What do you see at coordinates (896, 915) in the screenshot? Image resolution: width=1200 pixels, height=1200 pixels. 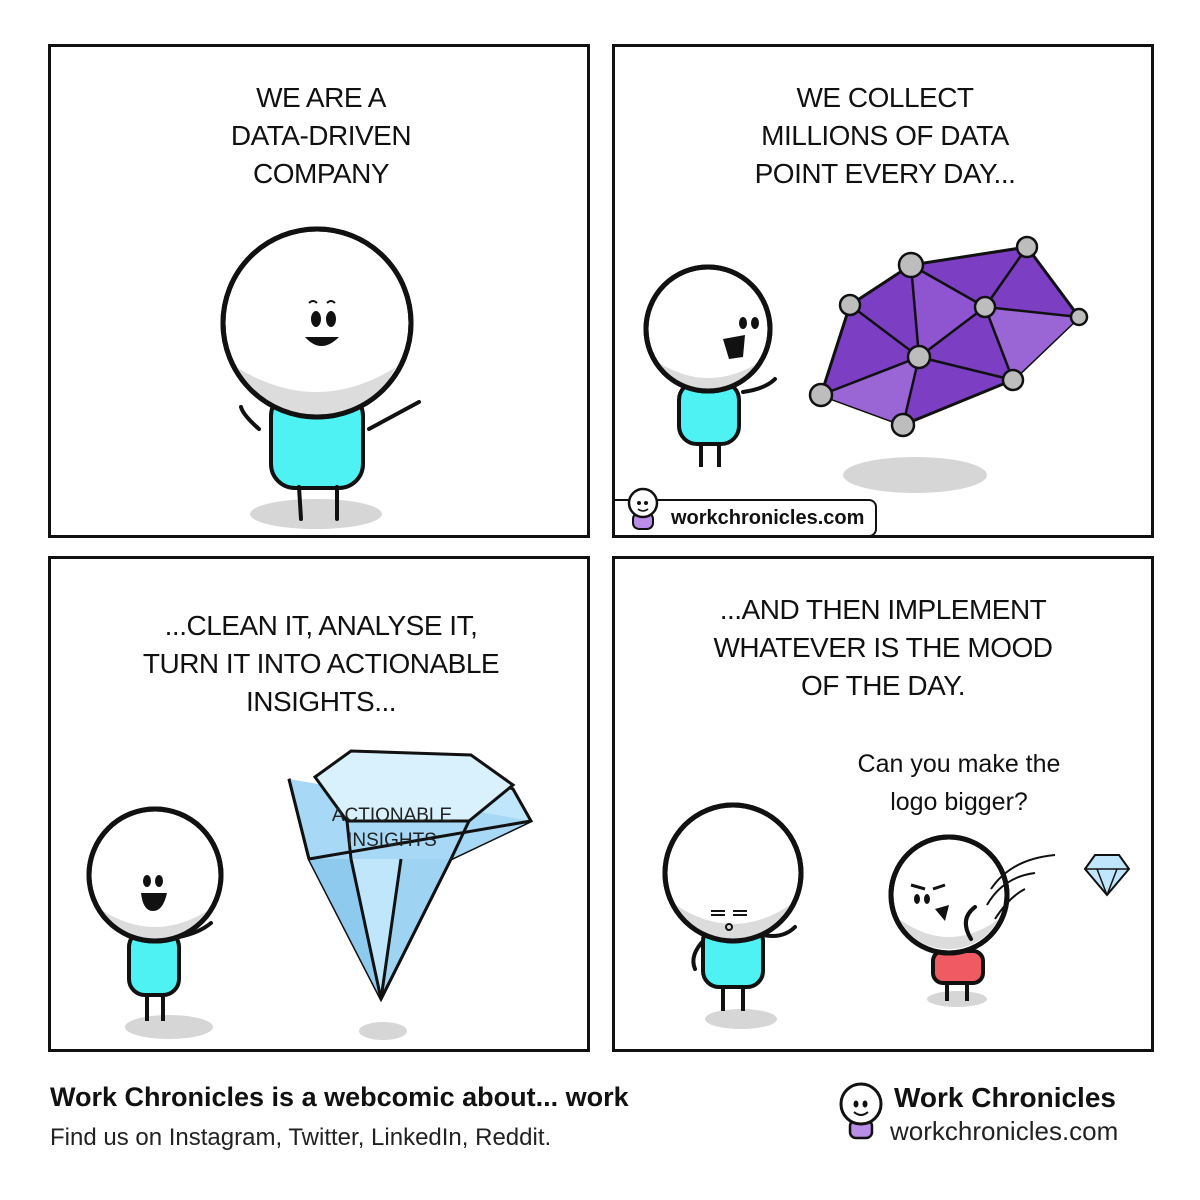 I see `boss-throwing-diamond-icon` at bounding box center [896, 915].